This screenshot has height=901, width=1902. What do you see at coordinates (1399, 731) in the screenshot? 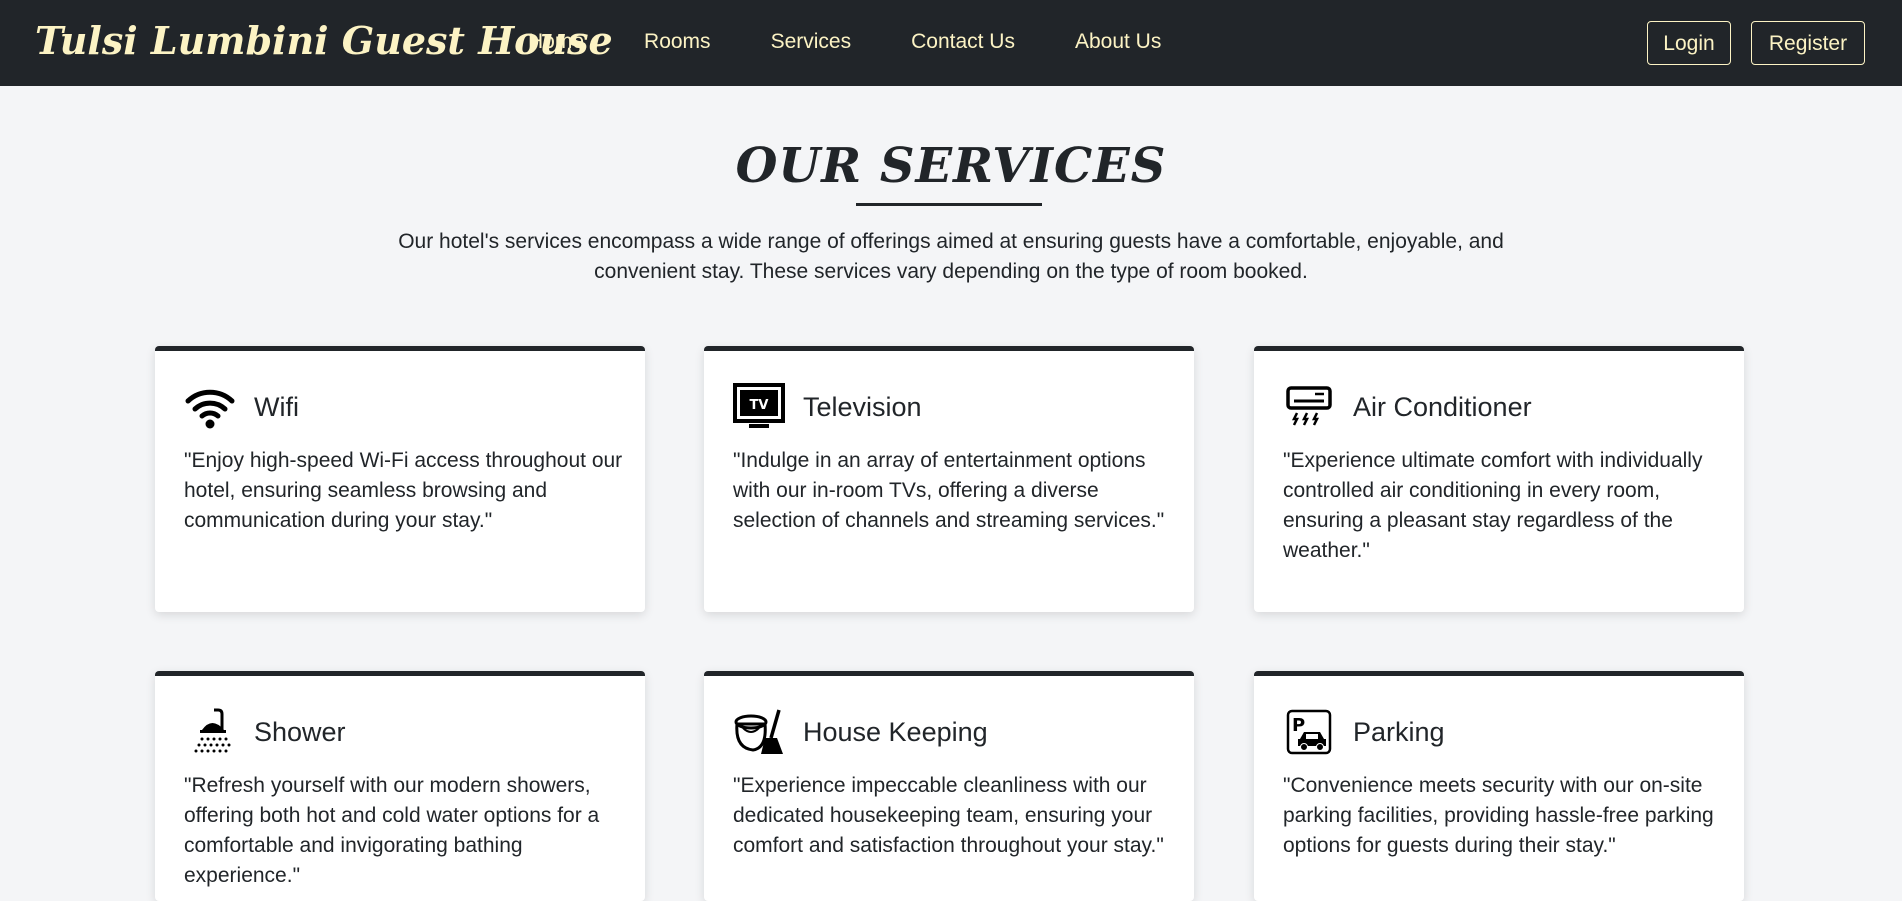
I see `service-title: Parking` at bounding box center [1399, 731].